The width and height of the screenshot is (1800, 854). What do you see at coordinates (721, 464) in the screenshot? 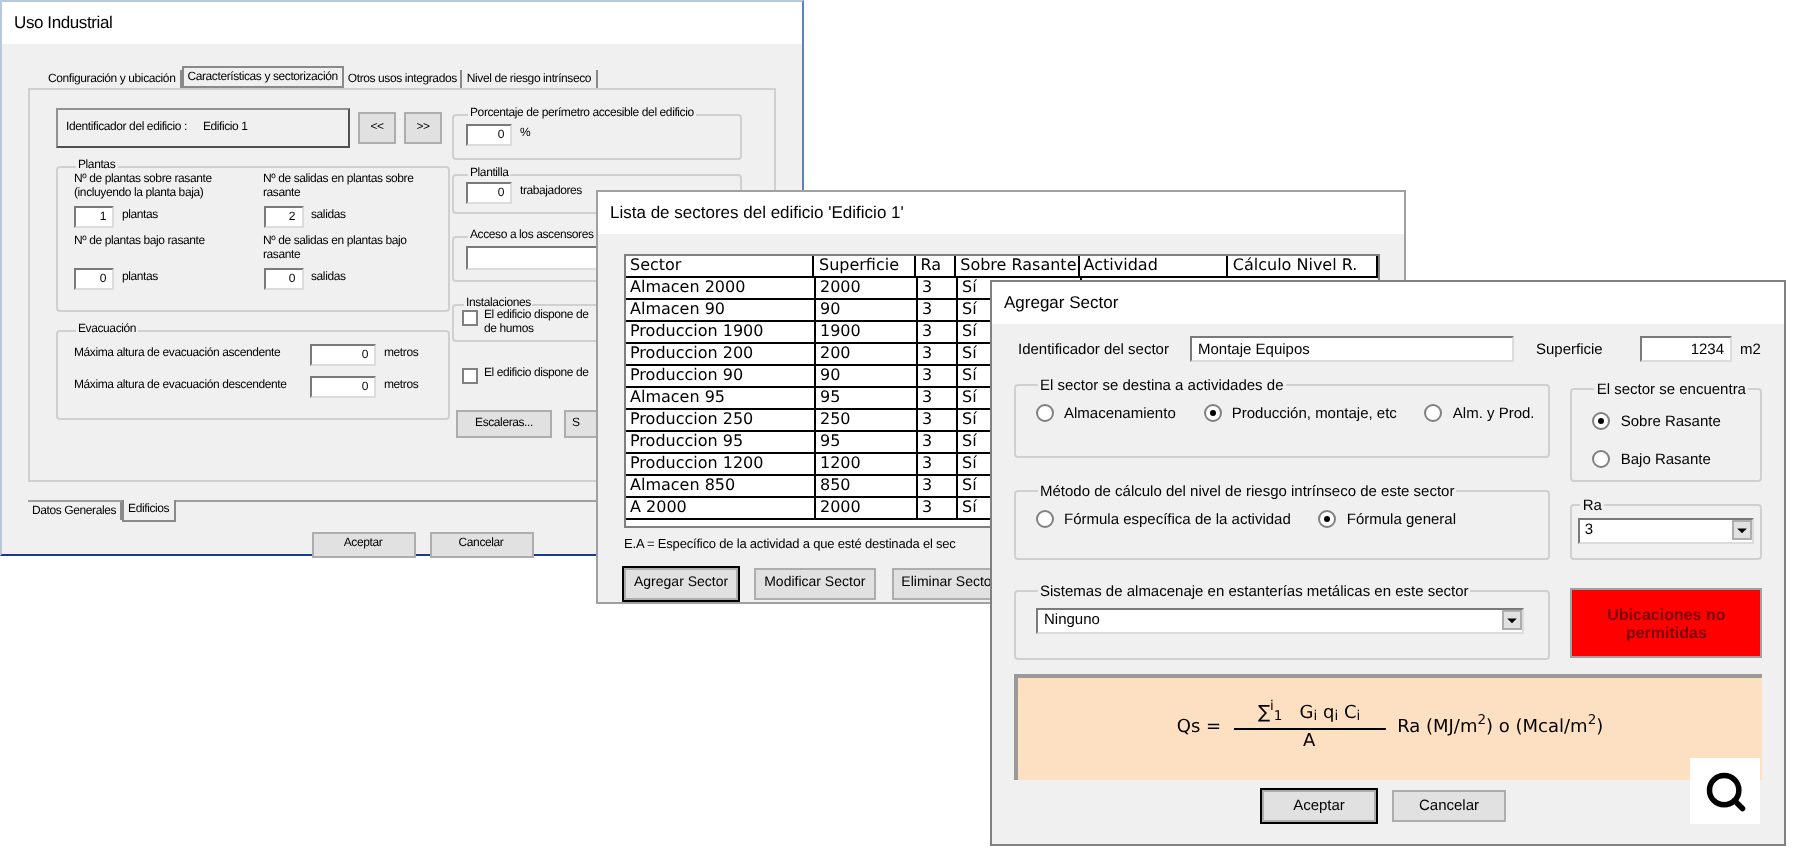
I see `table-cell: Produccion 1200` at bounding box center [721, 464].